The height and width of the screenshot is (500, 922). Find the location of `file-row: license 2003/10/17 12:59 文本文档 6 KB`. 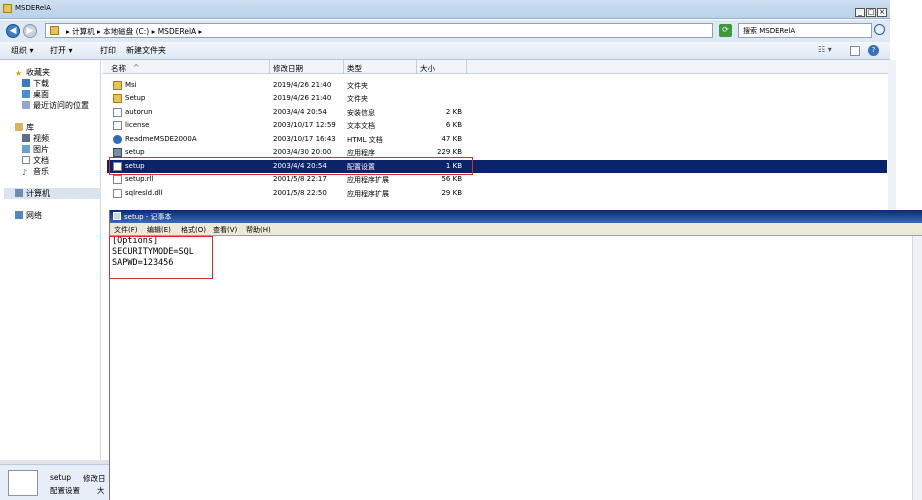

file-row: license 2003/10/17 12:59 文本文档 6 KB is located at coordinates (497, 125).